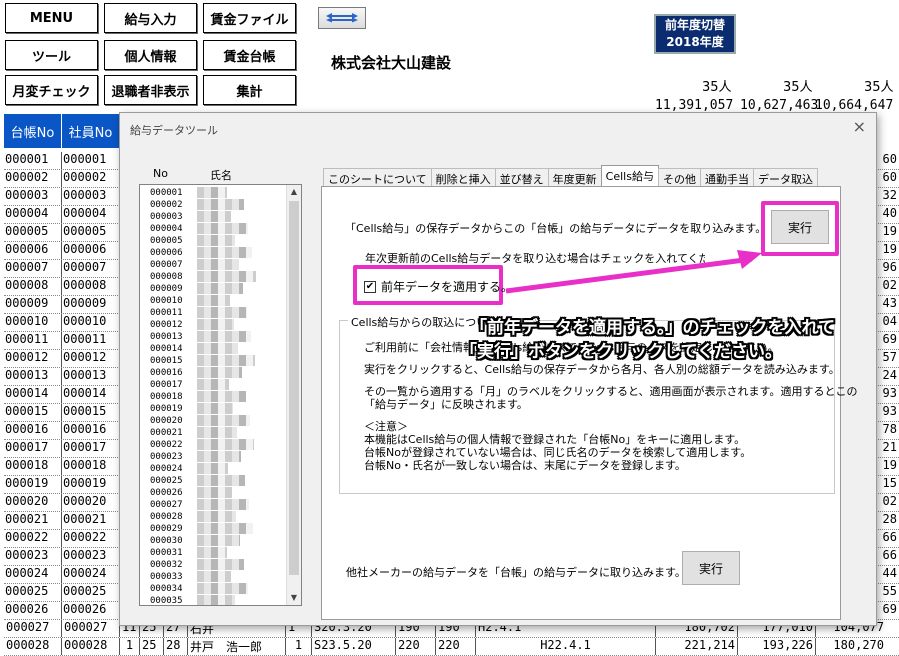 The height and width of the screenshot is (656, 899). Describe the element at coordinates (33, 196) in the screenshot. I see `ledger-no-cell: 000003` at that location.